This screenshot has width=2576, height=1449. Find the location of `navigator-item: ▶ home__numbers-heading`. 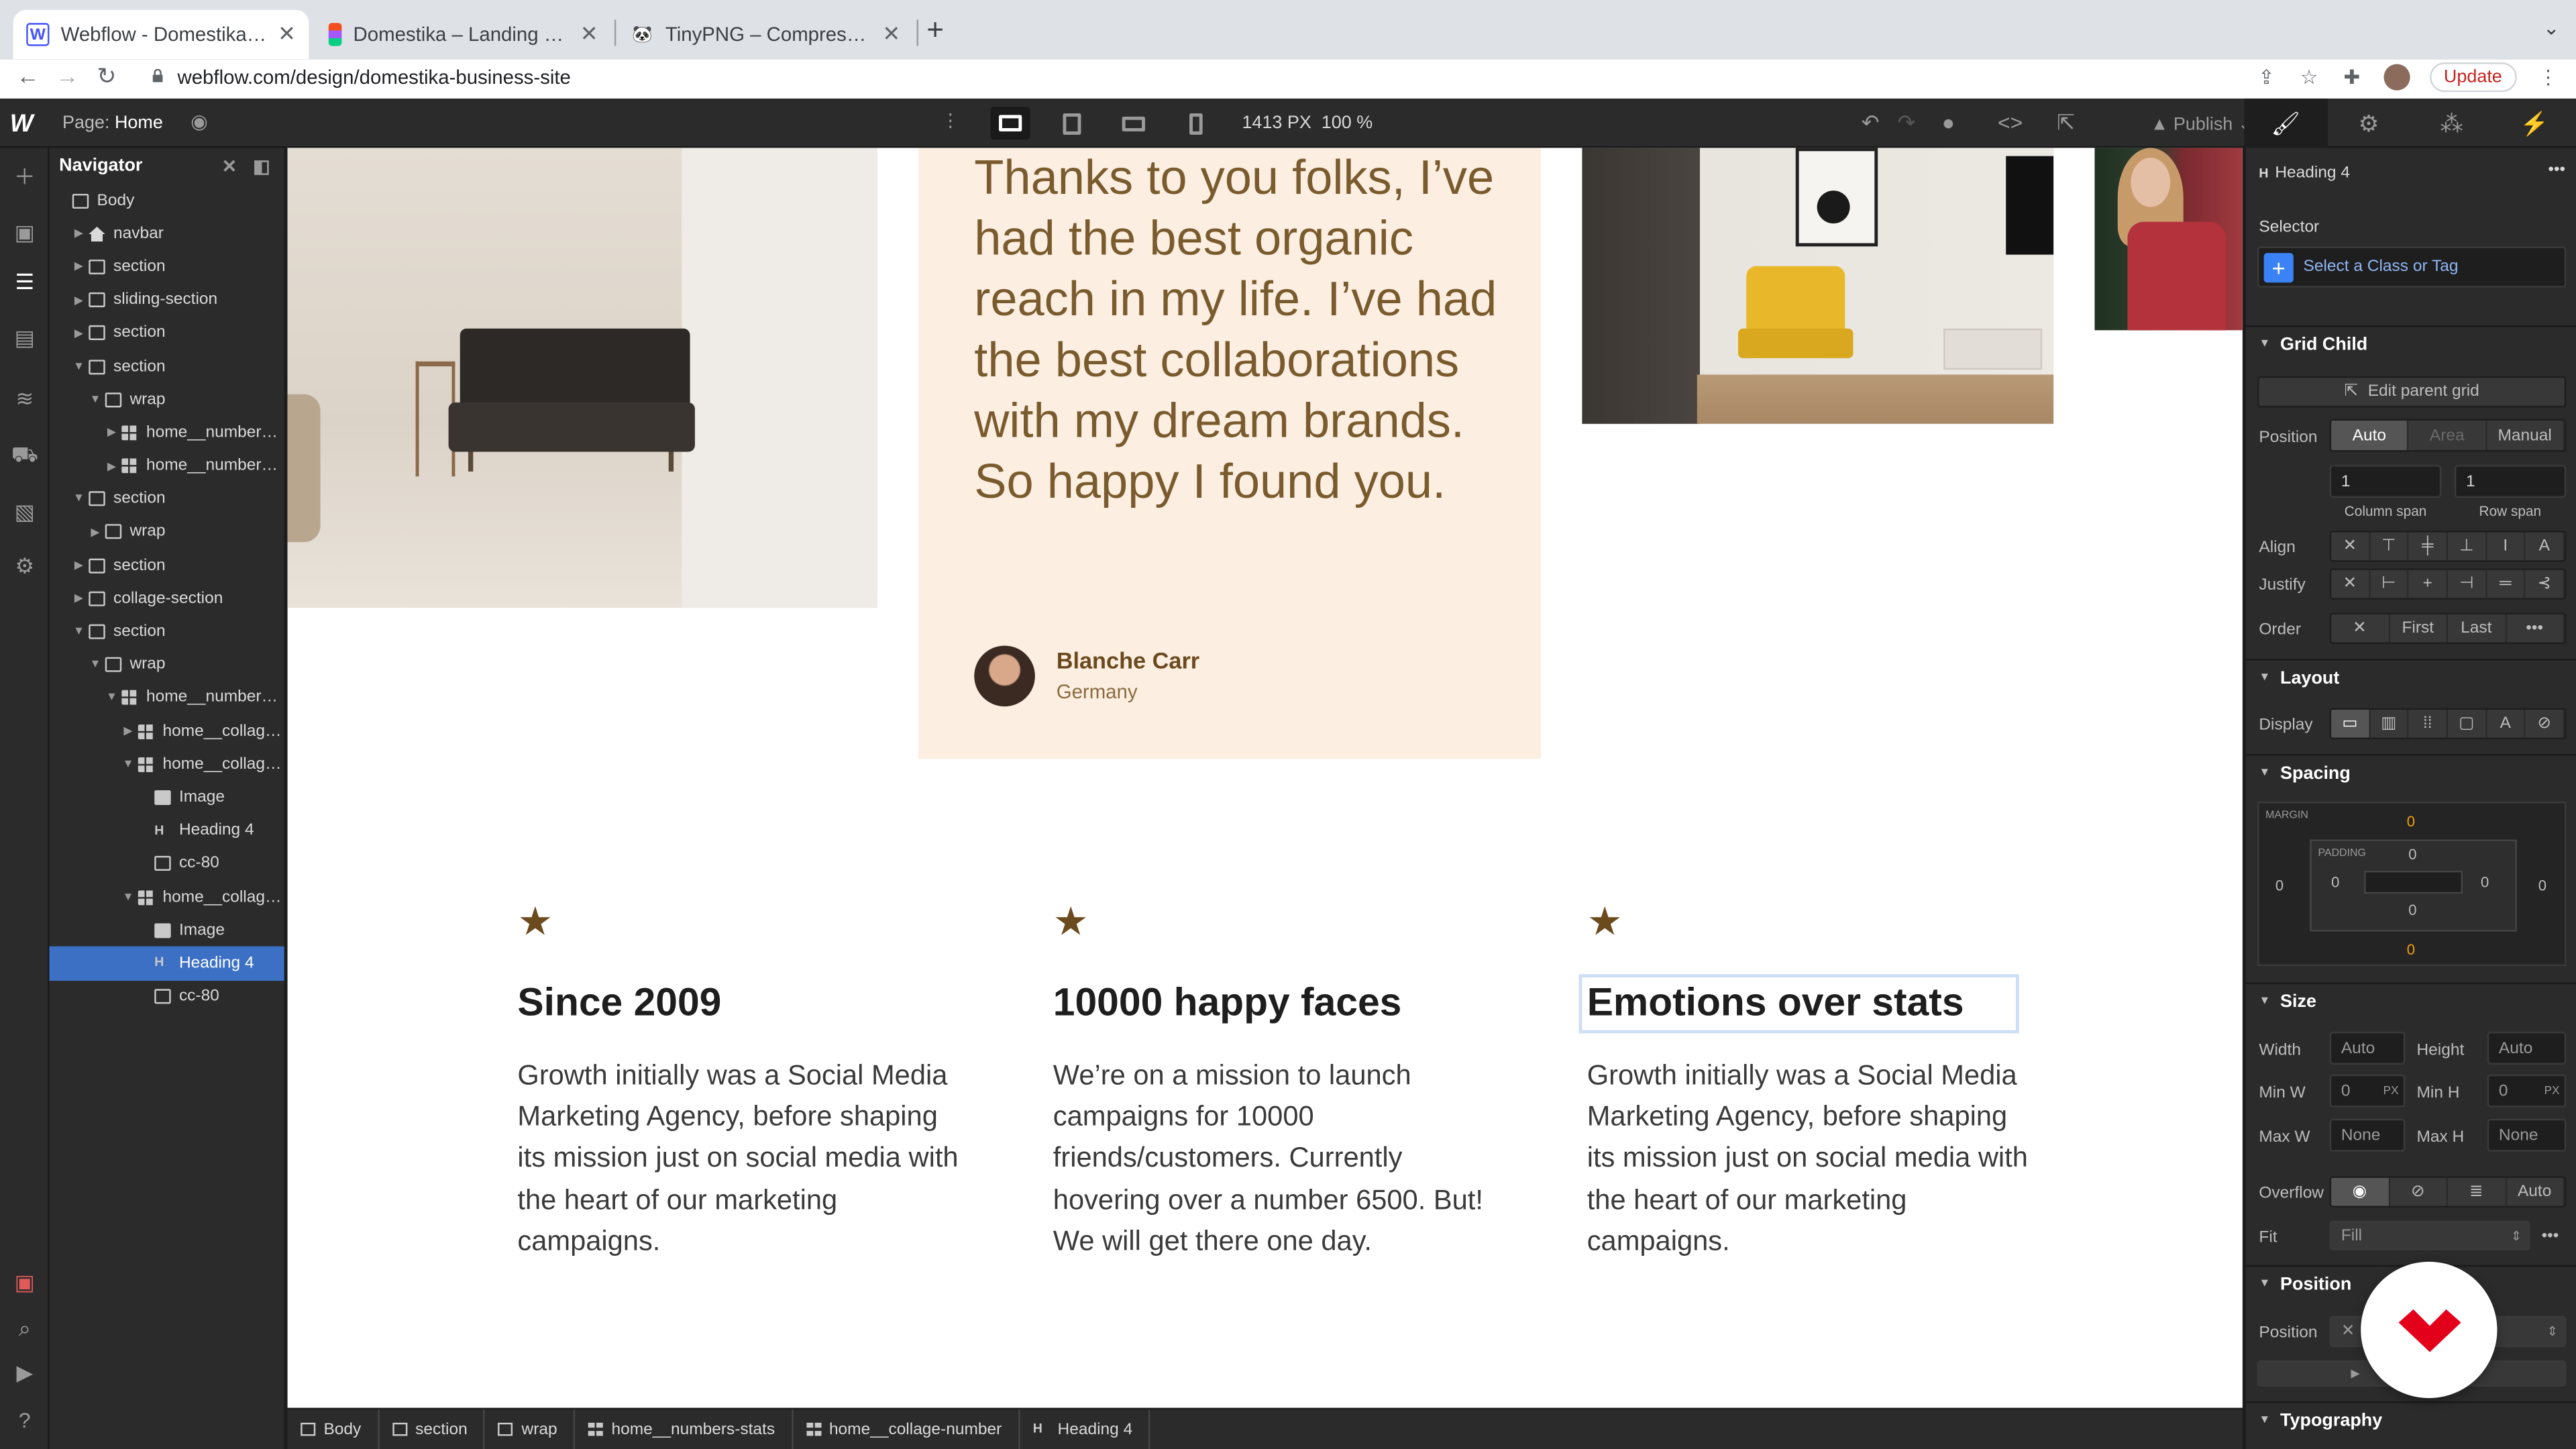

navigator-item: ▶ home__numbers-heading is located at coordinates (166, 432).